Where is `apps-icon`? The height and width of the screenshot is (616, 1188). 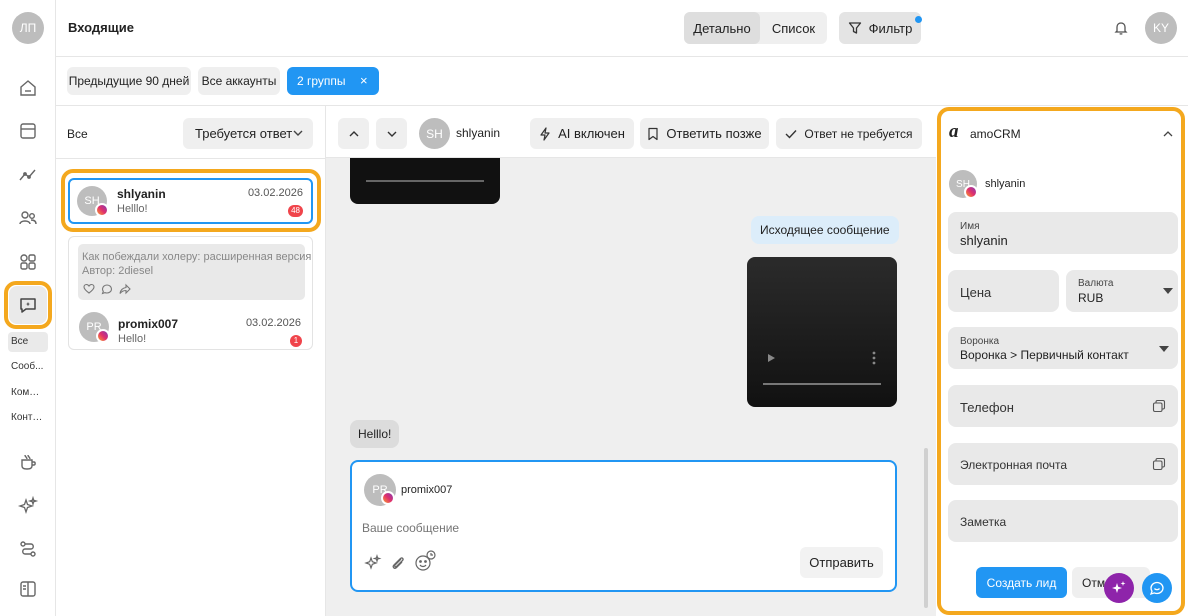 apps-icon is located at coordinates (28, 262).